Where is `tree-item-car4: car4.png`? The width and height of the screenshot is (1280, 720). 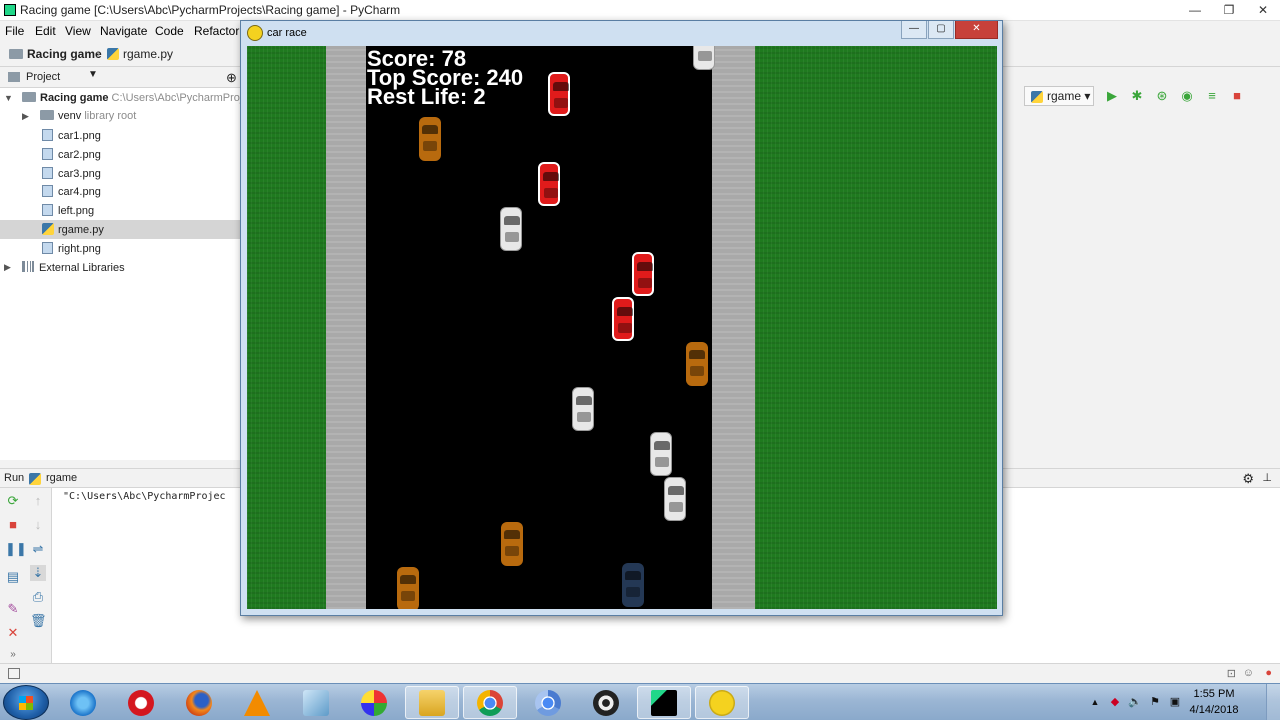 tree-item-car4: car4.png is located at coordinates (120, 191).